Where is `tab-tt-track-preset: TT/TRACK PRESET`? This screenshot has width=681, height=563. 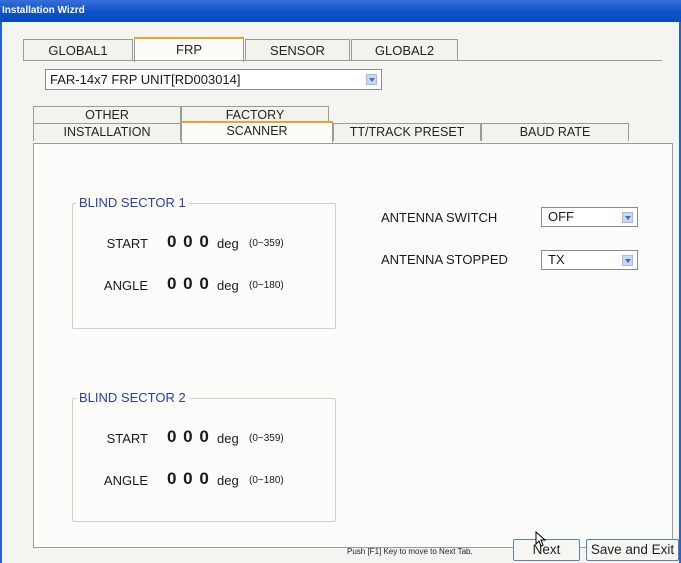
tab-tt-track-preset: TT/TRACK PRESET is located at coordinates (407, 132).